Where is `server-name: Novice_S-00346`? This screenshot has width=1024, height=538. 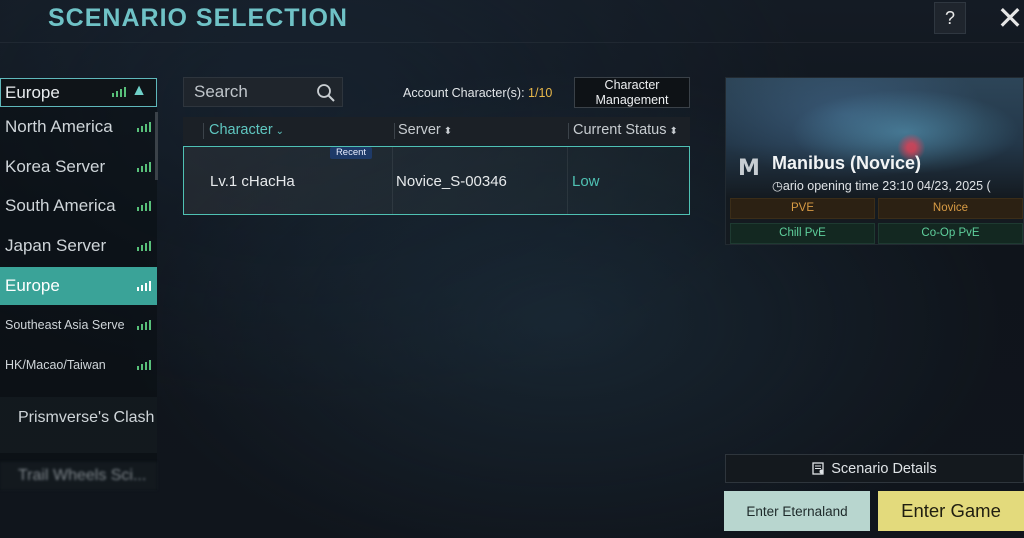 server-name: Novice_S-00346 is located at coordinates (451, 181).